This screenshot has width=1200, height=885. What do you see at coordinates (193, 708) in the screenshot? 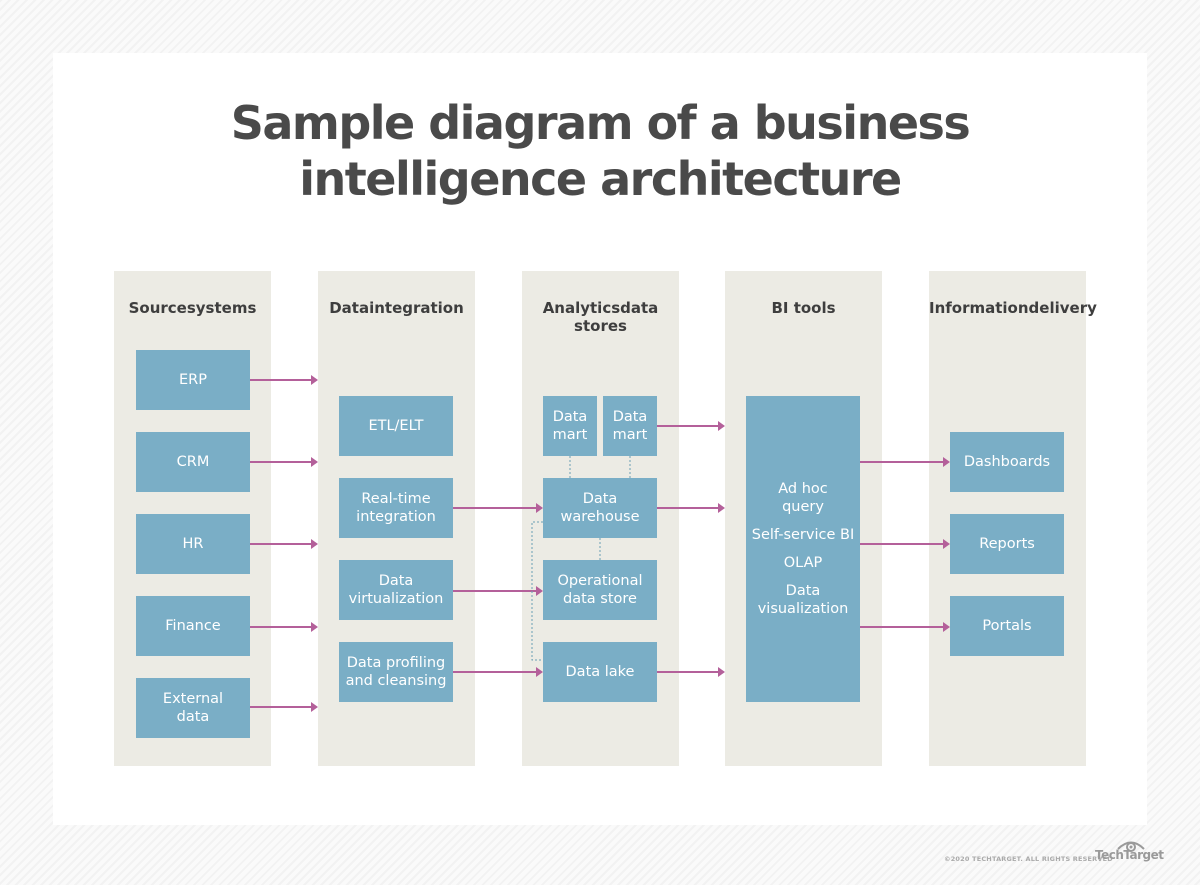
I see `box-external-data: External data` at bounding box center [193, 708].